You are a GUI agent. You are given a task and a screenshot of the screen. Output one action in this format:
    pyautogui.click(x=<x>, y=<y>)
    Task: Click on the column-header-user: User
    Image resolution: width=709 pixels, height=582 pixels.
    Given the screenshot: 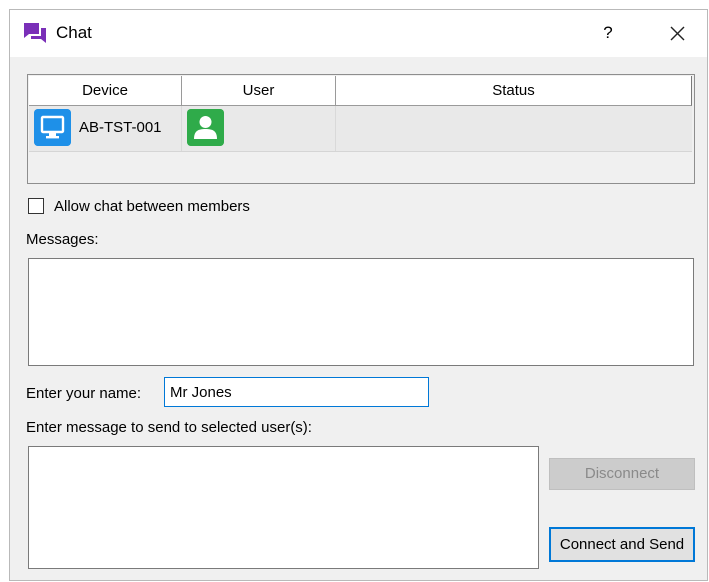 What is the action you would take?
    pyautogui.click(x=259, y=91)
    